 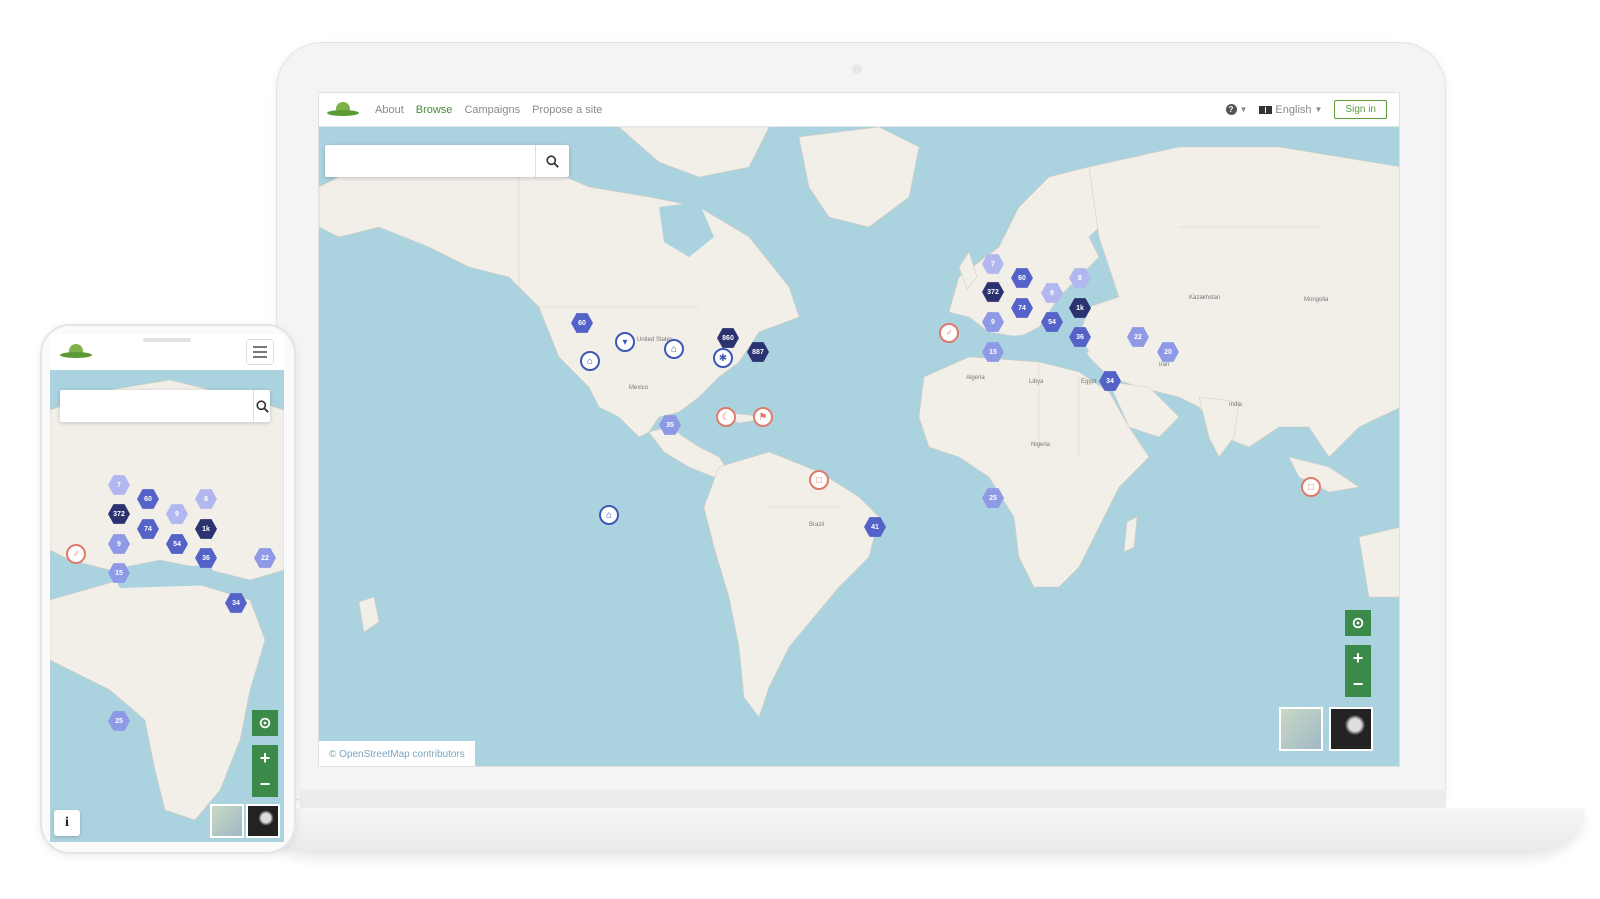 I want to click on map-label: Kazakhstan, so click(x=1205, y=298).